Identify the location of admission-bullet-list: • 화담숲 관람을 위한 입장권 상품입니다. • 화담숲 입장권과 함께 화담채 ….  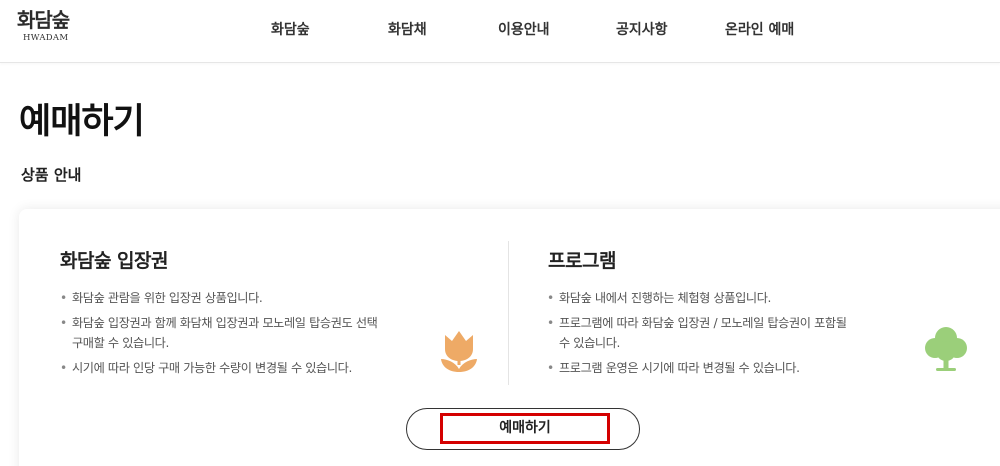
(260, 337).